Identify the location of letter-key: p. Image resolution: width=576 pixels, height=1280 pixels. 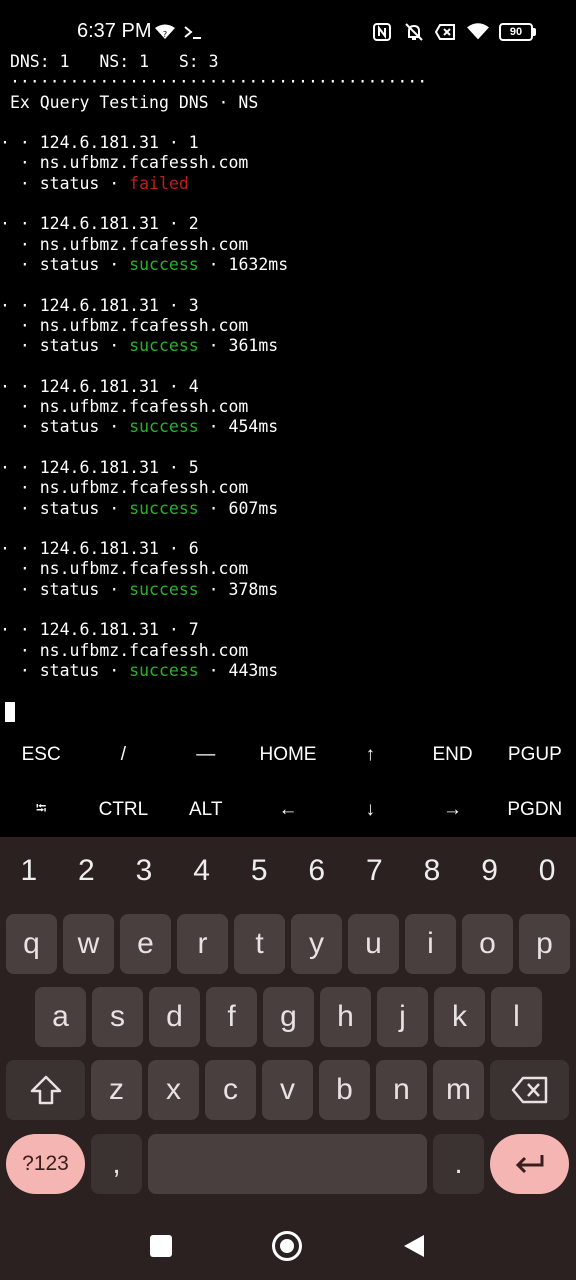
(544, 944).